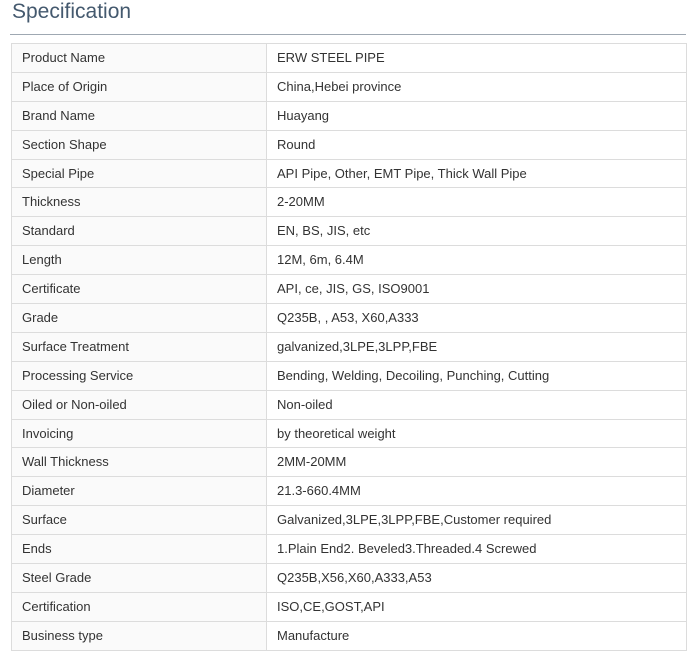 The height and width of the screenshot is (657, 700). I want to click on spec-label: Invoicing, so click(139, 433).